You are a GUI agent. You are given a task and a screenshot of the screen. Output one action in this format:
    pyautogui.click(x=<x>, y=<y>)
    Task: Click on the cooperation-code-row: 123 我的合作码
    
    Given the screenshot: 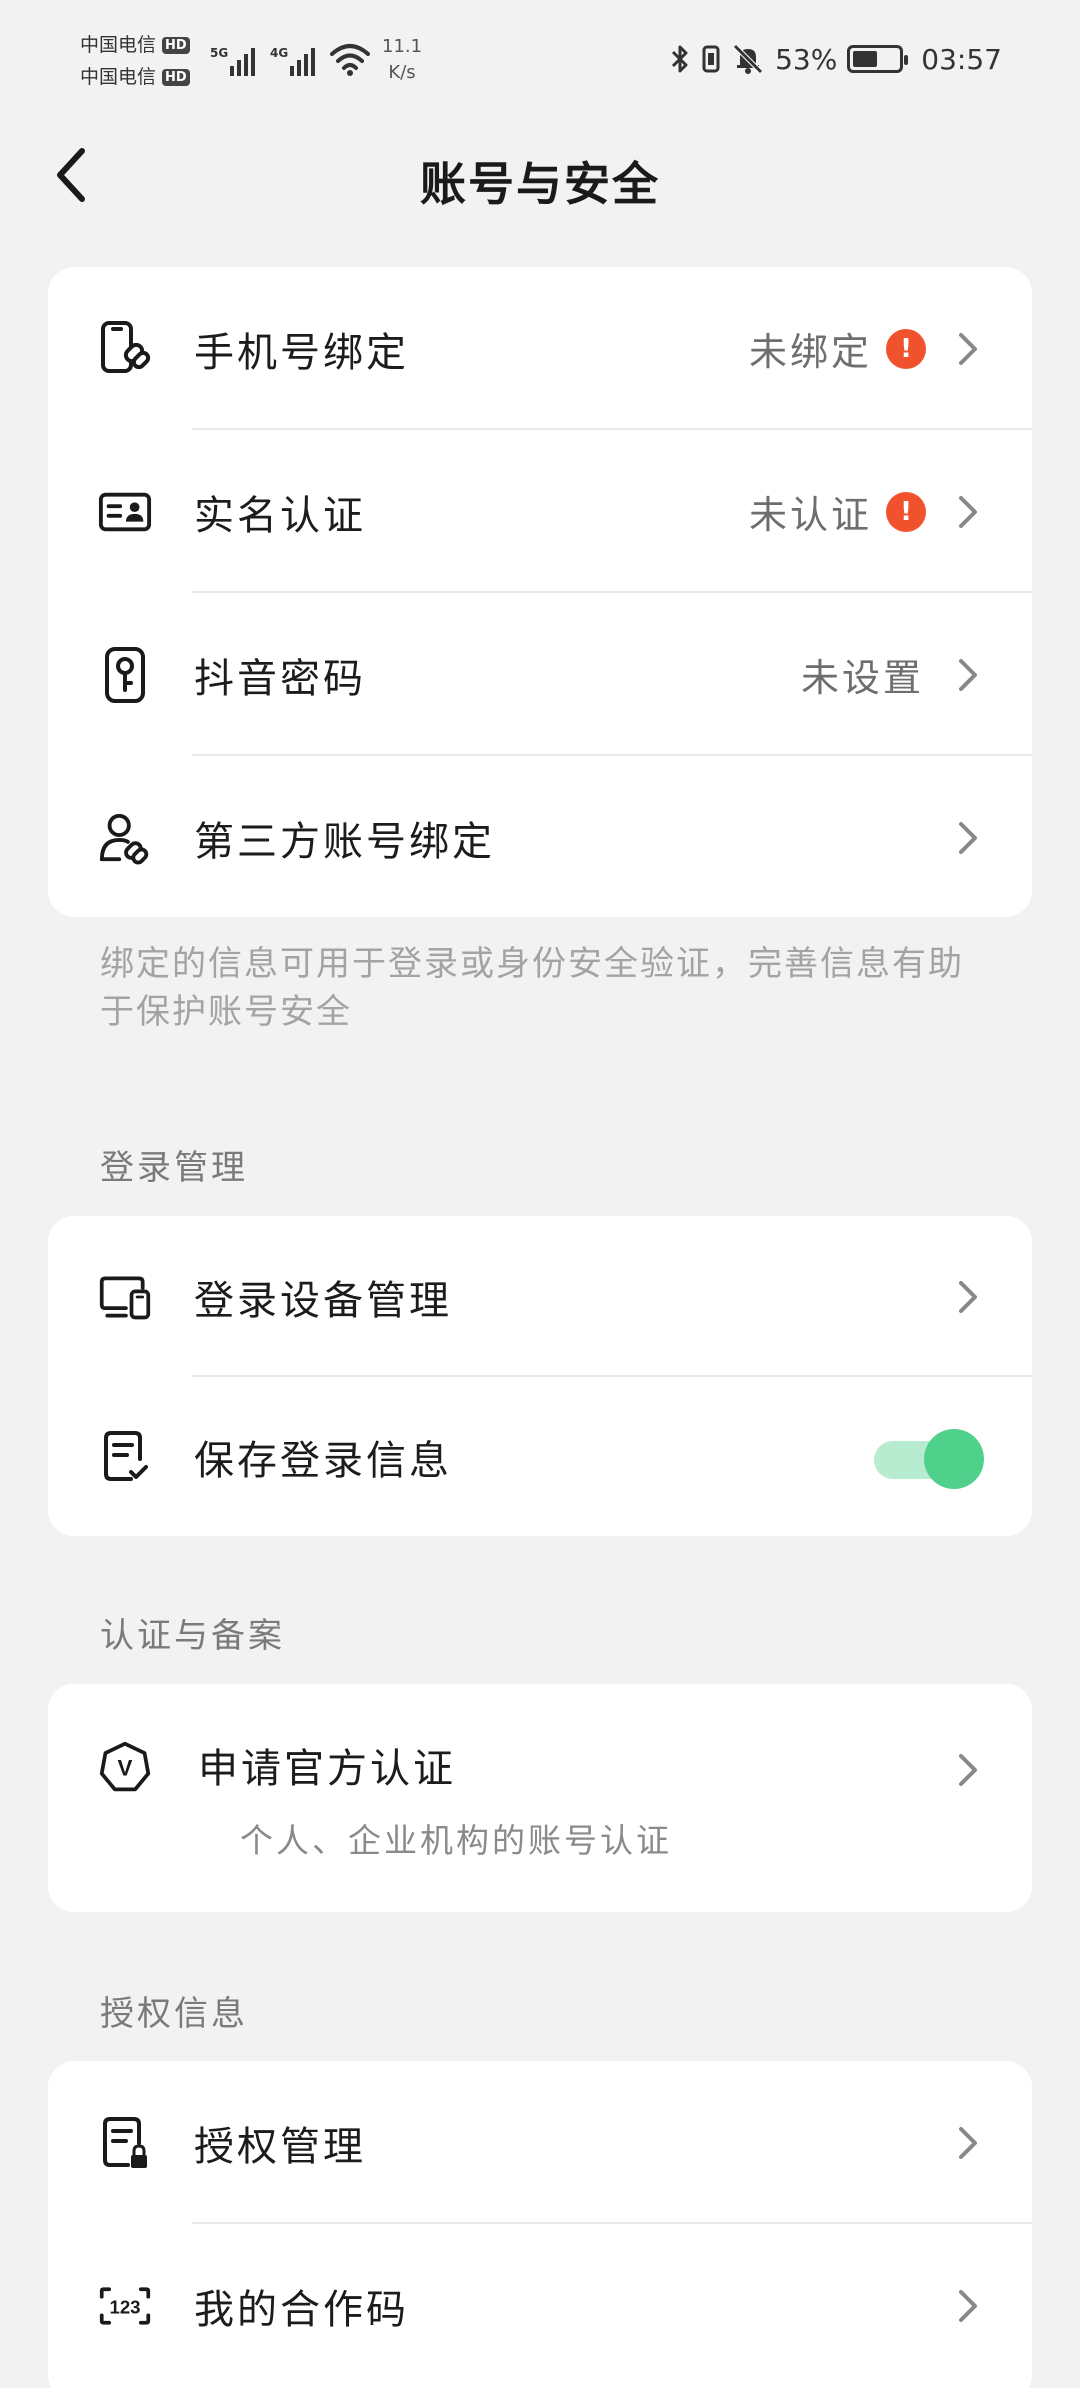 What is the action you would take?
    pyautogui.click(x=540, y=2305)
    